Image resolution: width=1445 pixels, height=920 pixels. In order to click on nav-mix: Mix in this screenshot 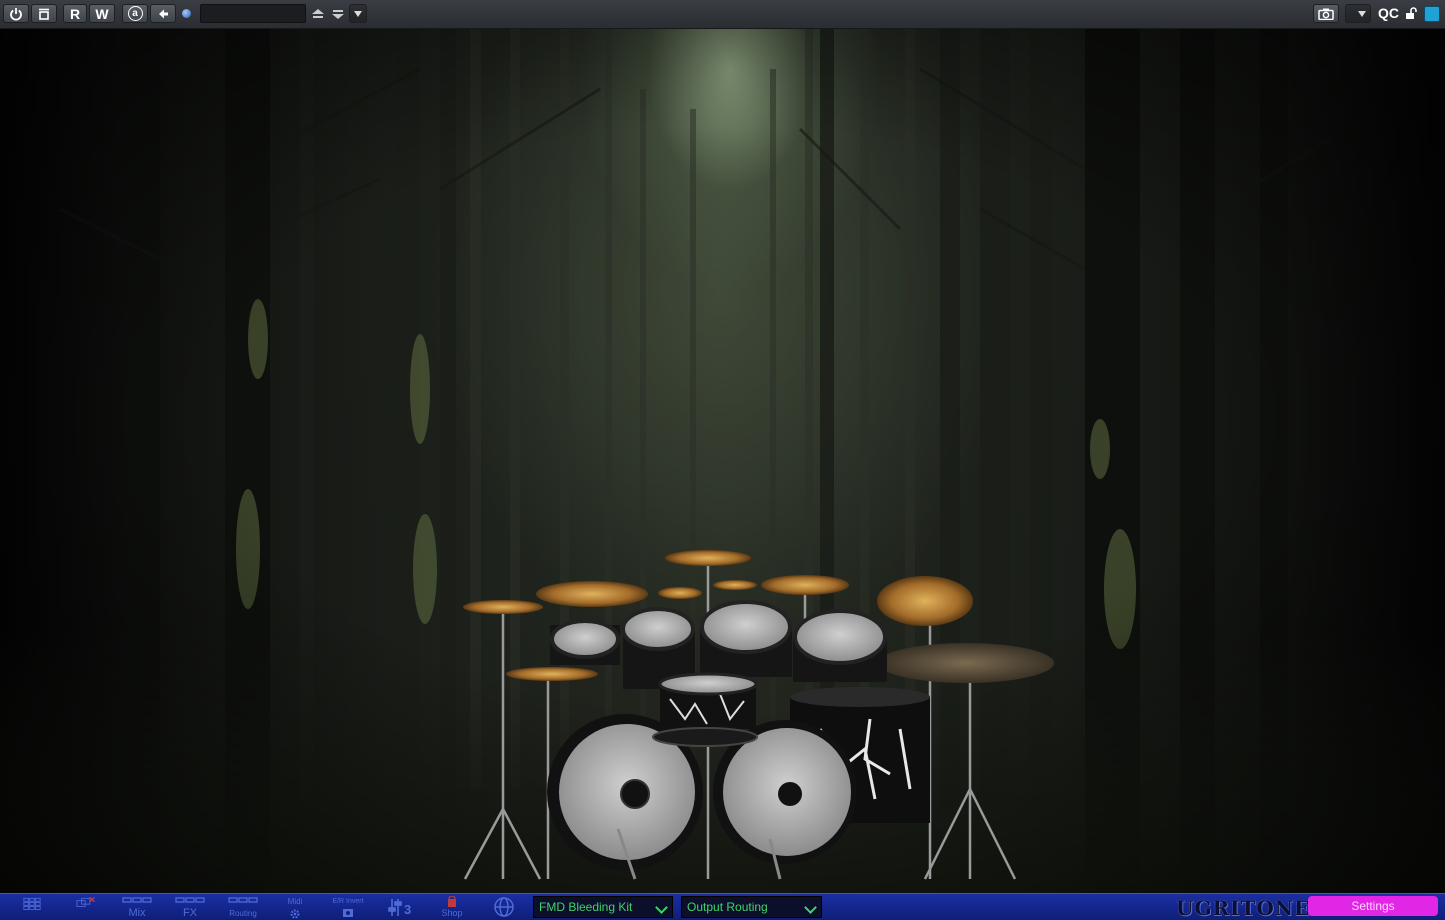, I will do `click(137, 907)`.